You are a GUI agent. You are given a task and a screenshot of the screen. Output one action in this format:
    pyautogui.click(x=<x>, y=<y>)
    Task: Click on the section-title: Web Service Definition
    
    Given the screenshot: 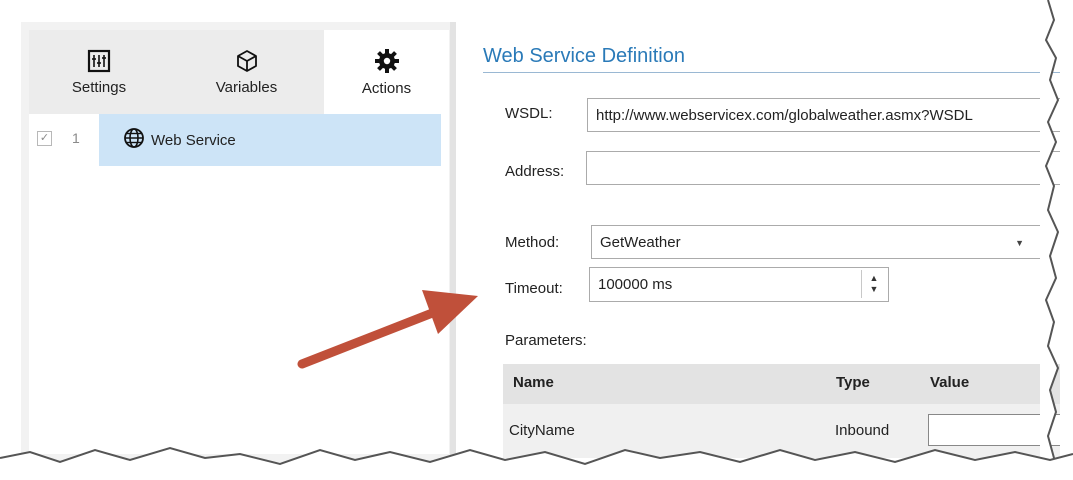 What is the action you would take?
    pyautogui.click(x=584, y=56)
    